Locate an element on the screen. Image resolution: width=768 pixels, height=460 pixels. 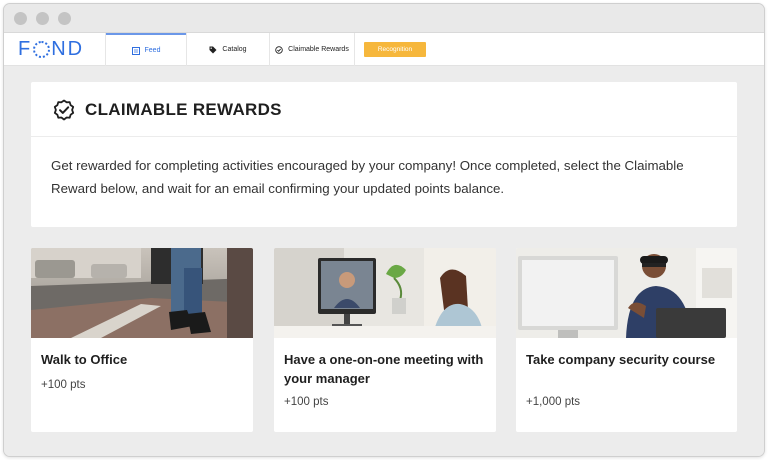
window-maximize-dot is located at coordinates (64, 18).